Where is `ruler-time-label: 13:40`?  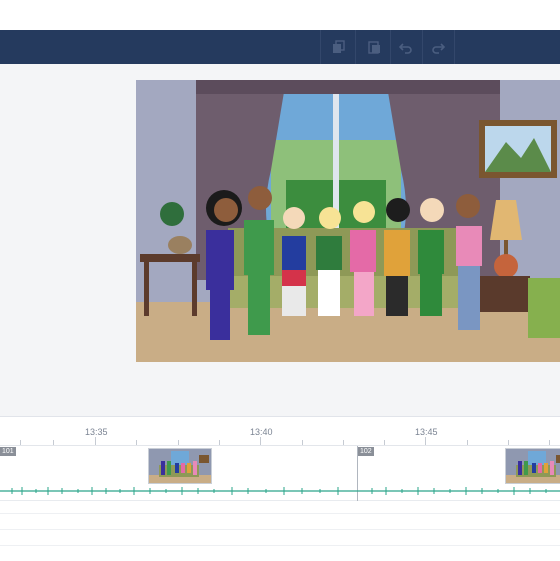
ruler-time-label: 13:40 is located at coordinates (261, 432).